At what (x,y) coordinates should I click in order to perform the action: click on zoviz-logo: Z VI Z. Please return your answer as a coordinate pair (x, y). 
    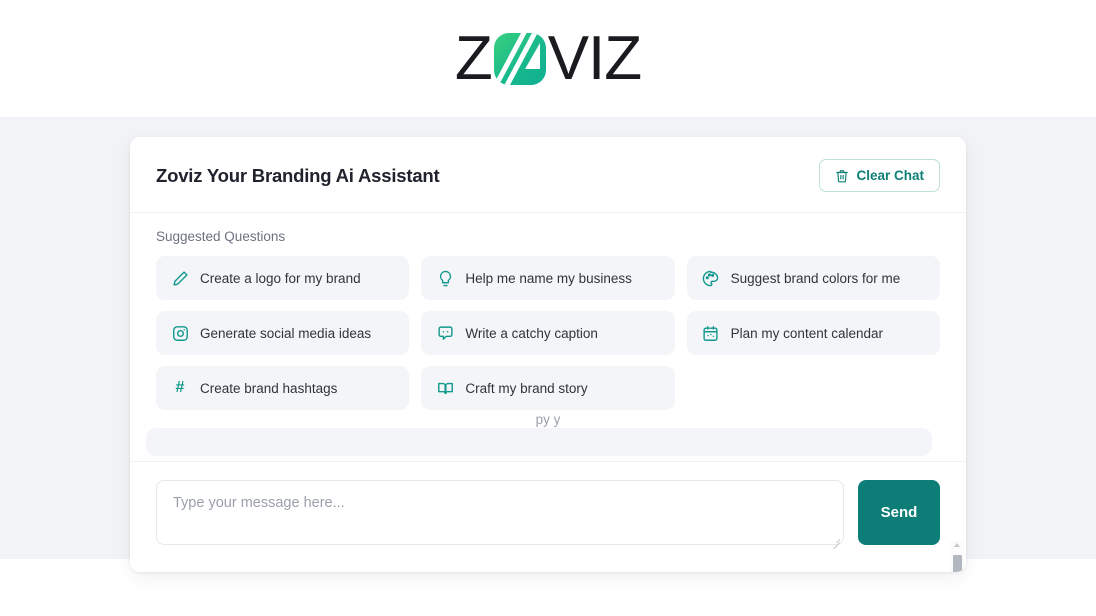
    Looking at the image, I should click on (548, 58).